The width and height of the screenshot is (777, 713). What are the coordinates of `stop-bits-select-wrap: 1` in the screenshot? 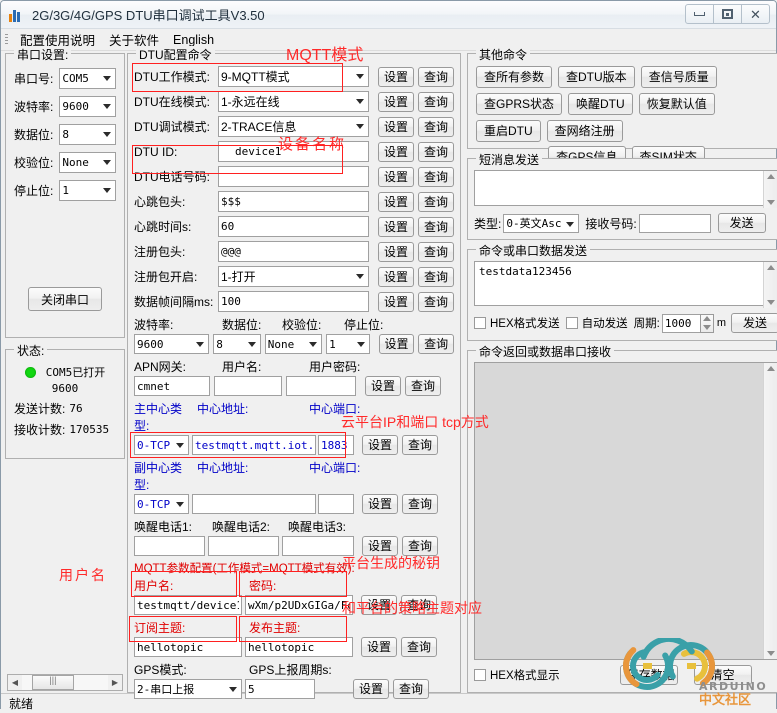 It's located at (87, 190).